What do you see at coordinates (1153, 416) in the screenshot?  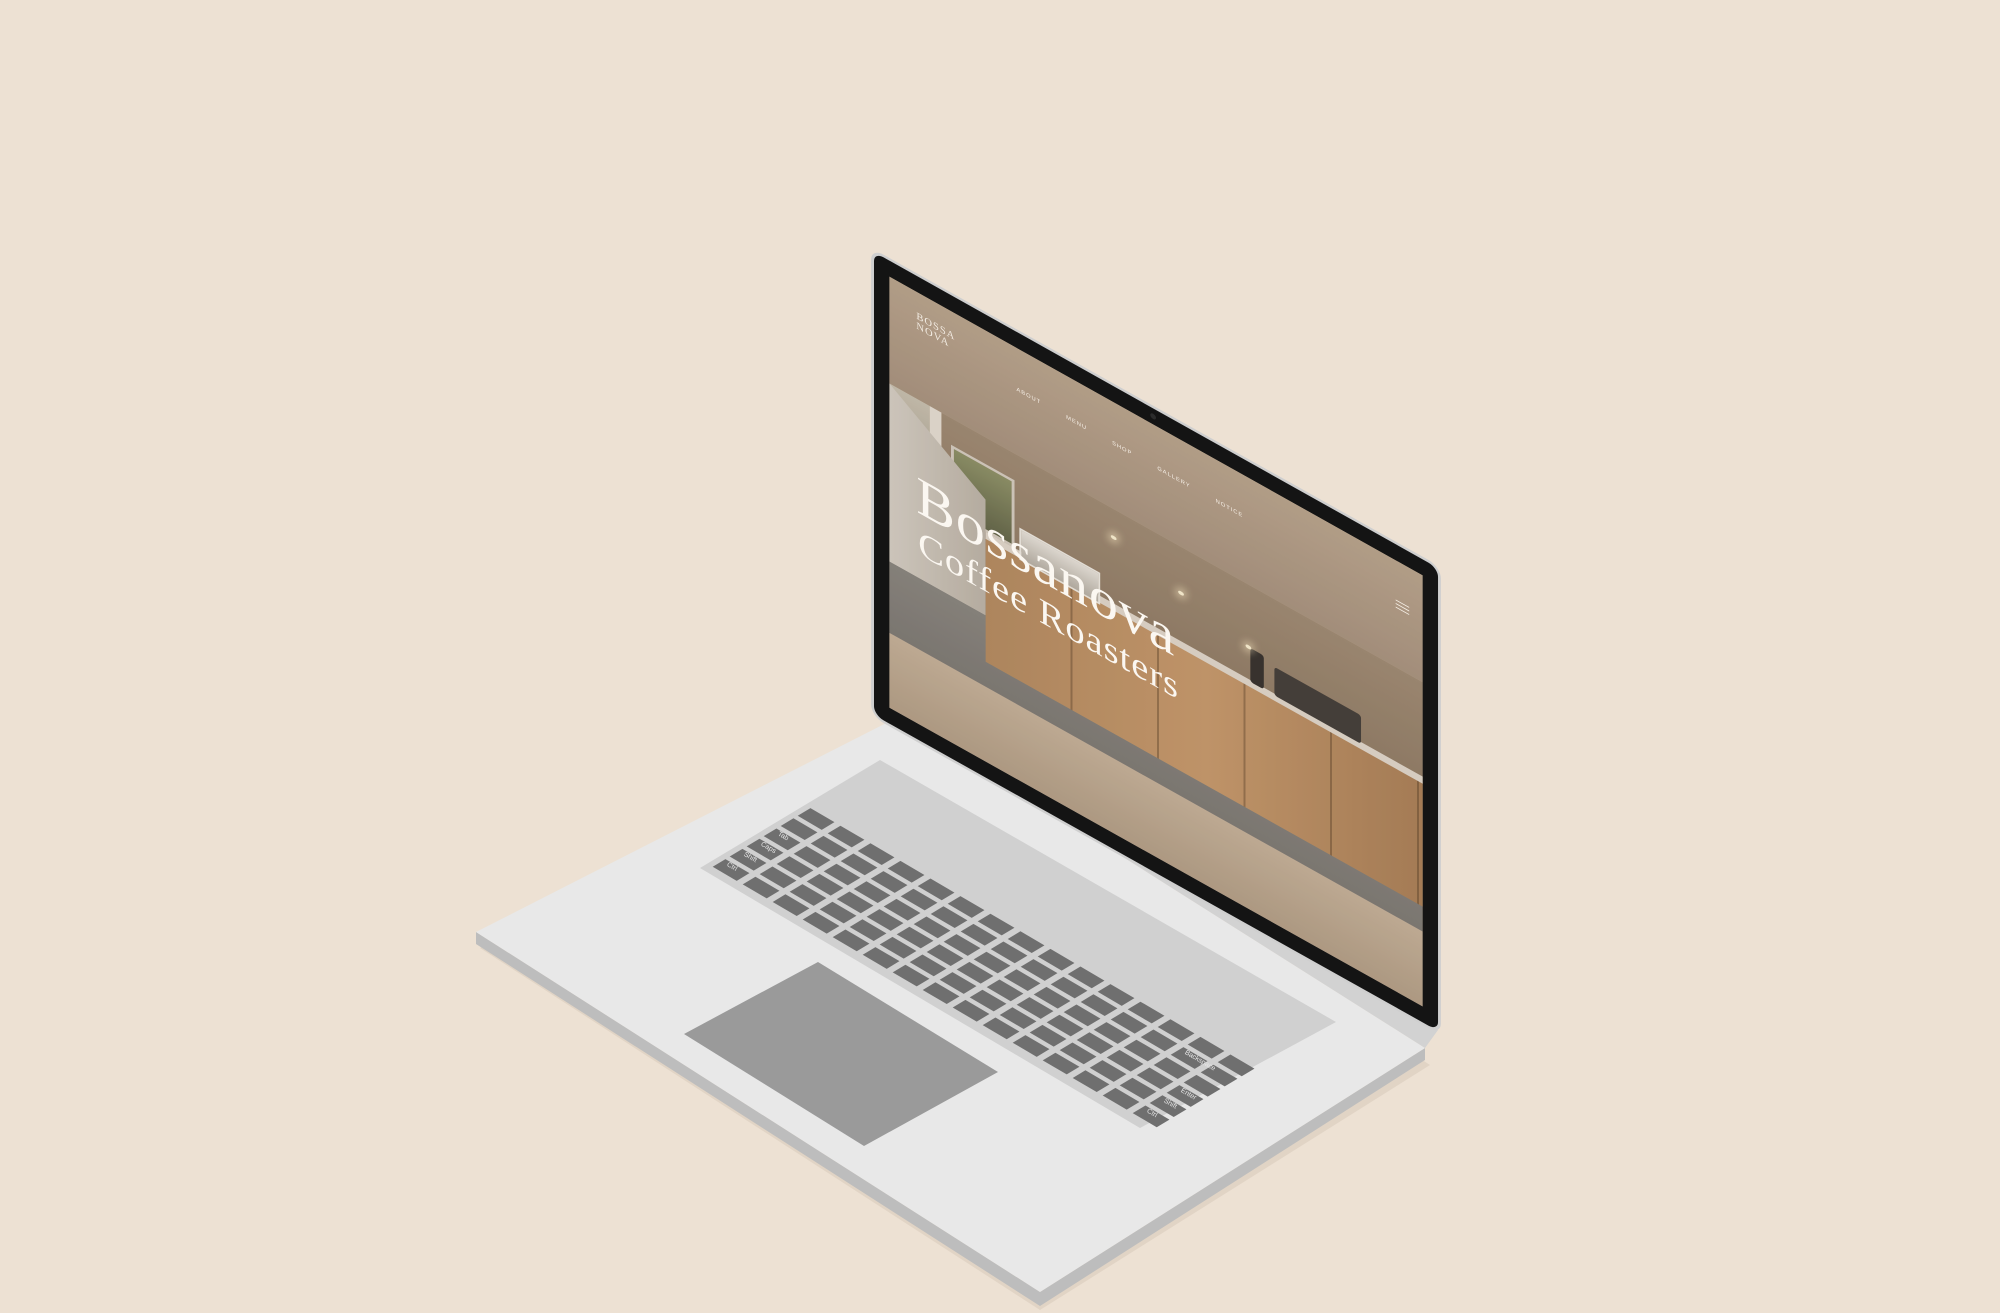 I see `camera-icon` at bounding box center [1153, 416].